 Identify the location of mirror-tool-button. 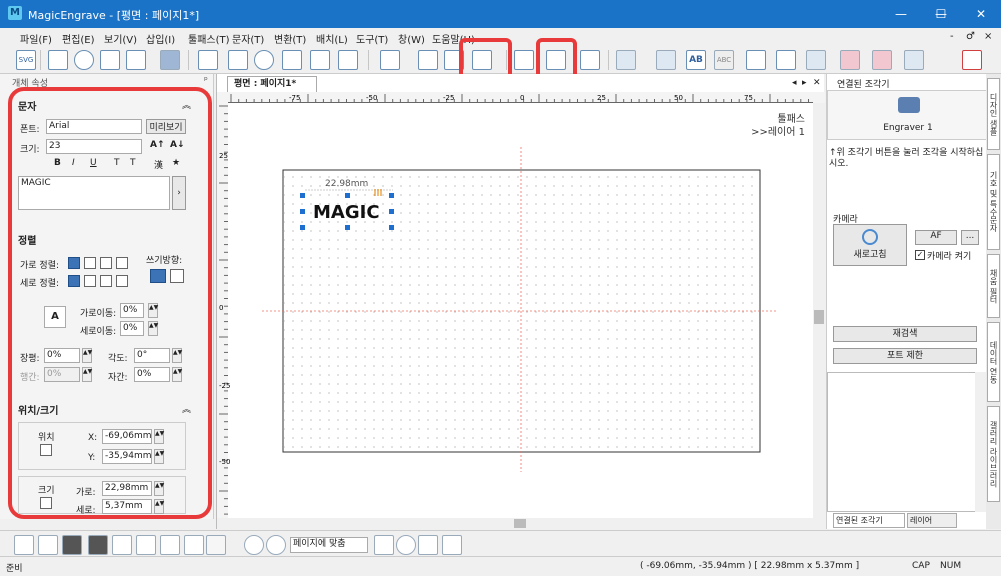
(238, 60).